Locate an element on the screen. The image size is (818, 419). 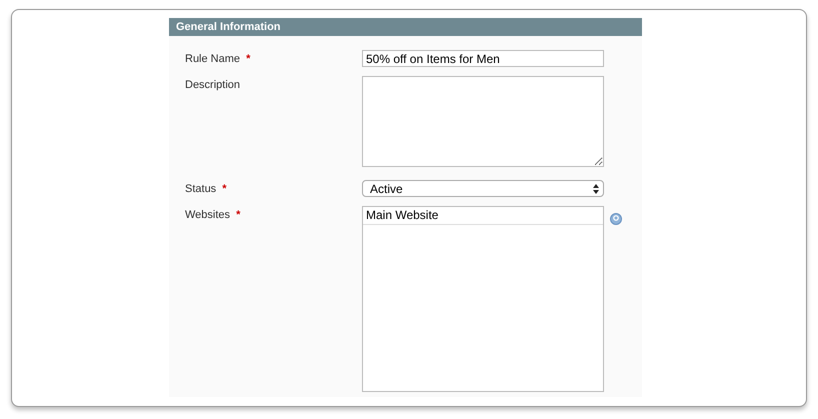
field-label: Rule Name is located at coordinates (212, 59).